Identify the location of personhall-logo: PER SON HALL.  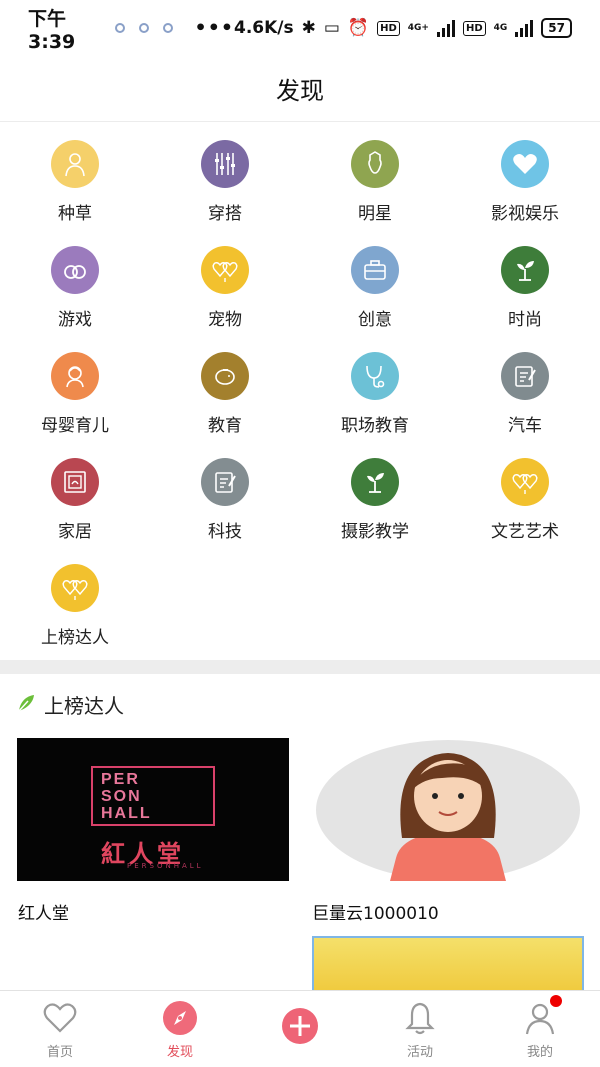
(153, 796).